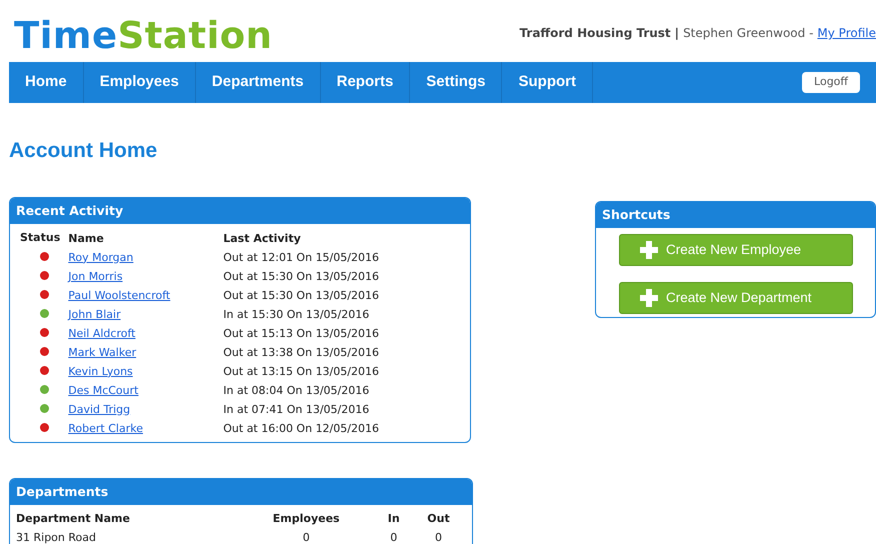 The height and width of the screenshot is (544, 876). What do you see at coordinates (547, 82) in the screenshot?
I see `nav-item: Support` at bounding box center [547, 82].